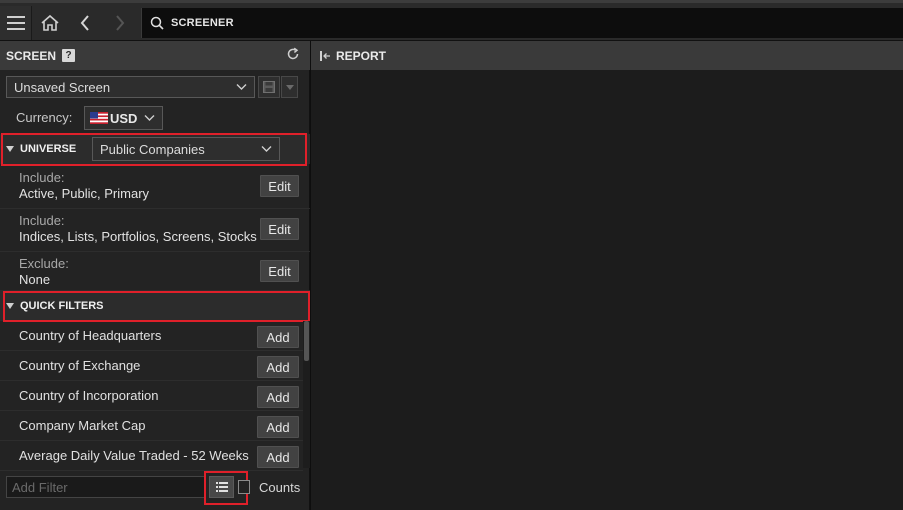 This screenshot has width=903, height=510. What do you see at coordinates (80, 365) in the screenshot?
I see `quick-filter-name: Country of Exchange` at bounding box center [80, 365].